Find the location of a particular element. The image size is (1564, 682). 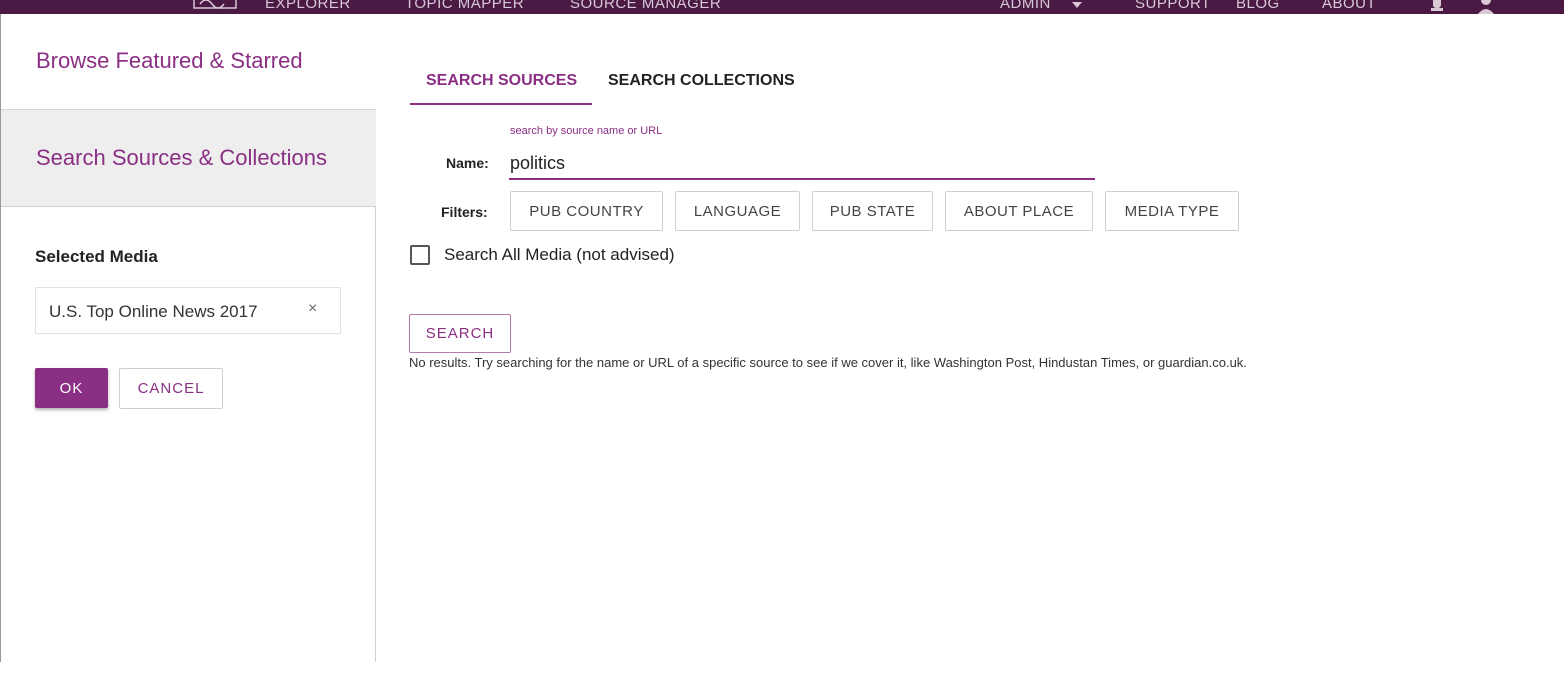

user-icon is located at coordinates (1486, 7).